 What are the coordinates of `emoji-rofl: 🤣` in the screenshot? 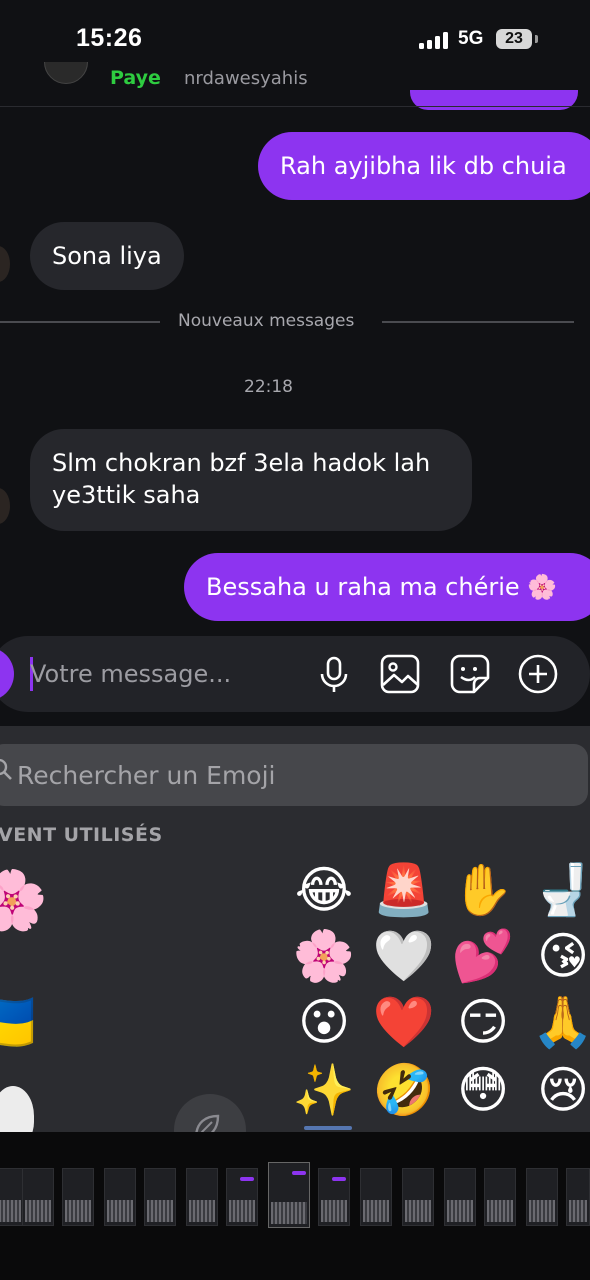 It's located at (404, 1090).